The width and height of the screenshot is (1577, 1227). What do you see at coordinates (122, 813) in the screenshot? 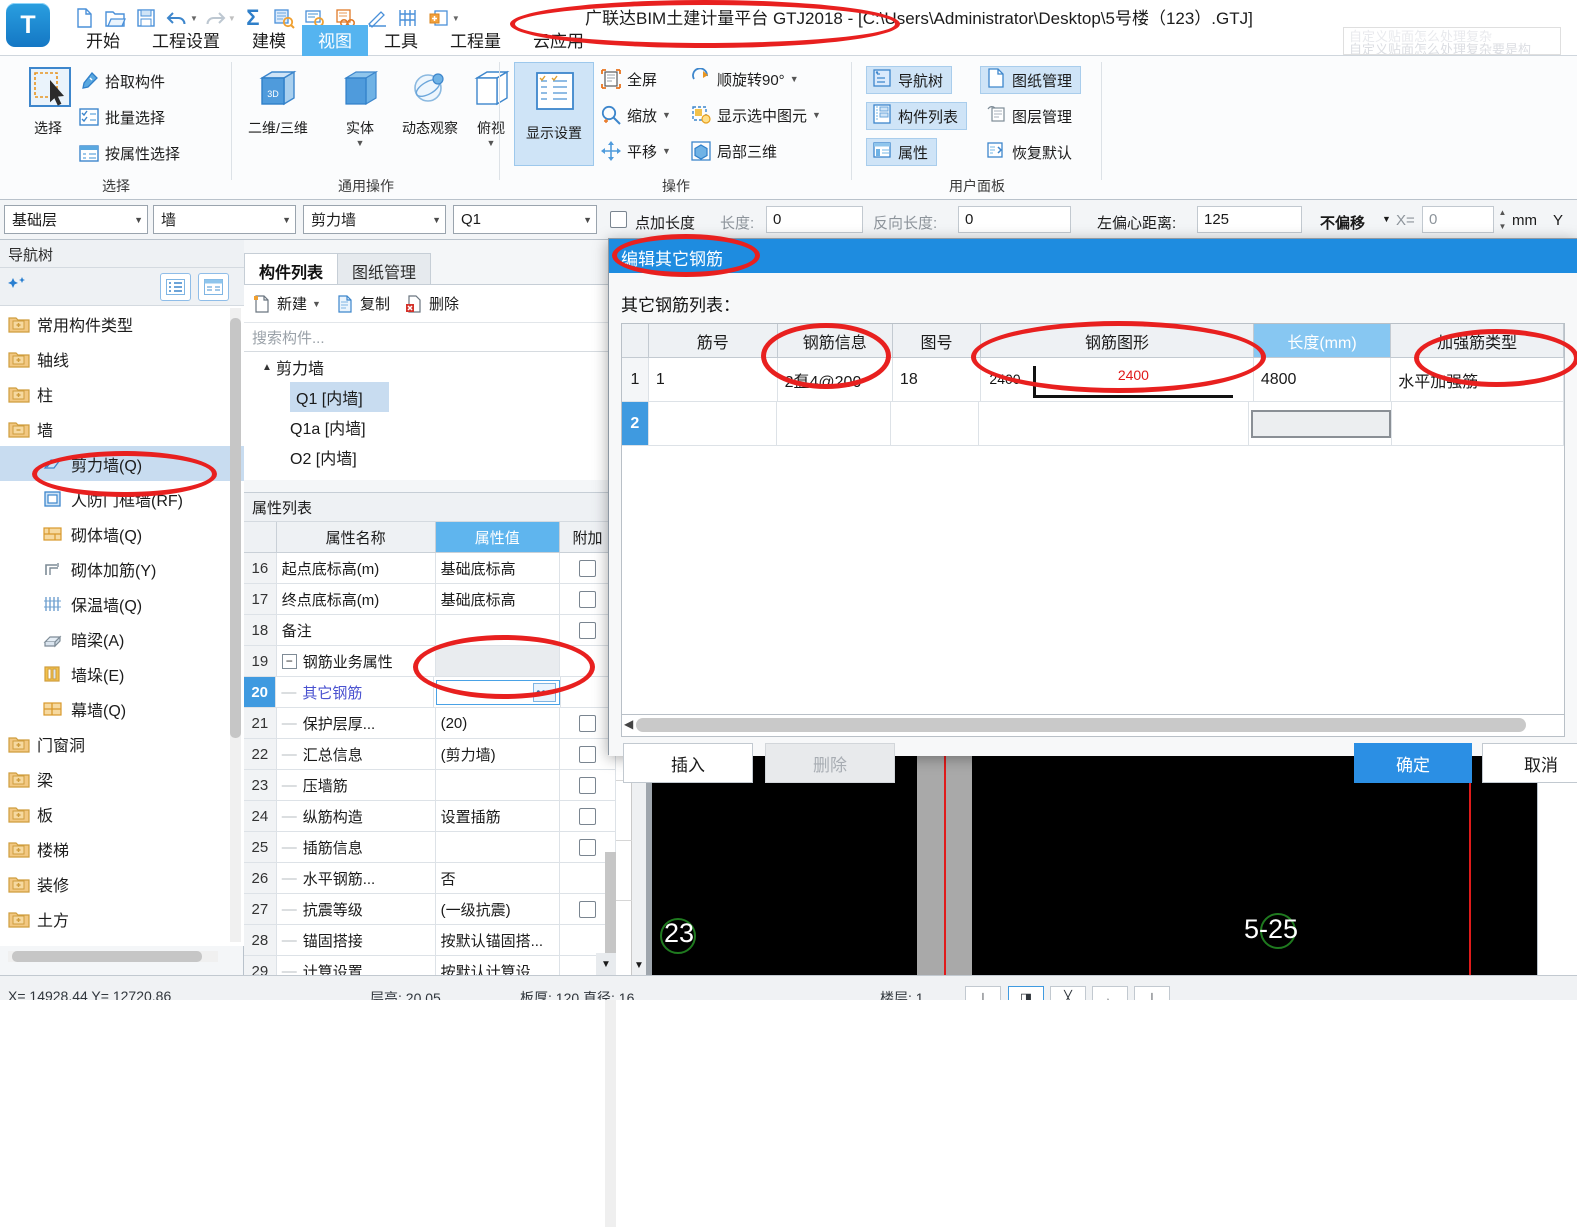
I see `sidebar-item-14: 板` at bounding box center [122, 813].